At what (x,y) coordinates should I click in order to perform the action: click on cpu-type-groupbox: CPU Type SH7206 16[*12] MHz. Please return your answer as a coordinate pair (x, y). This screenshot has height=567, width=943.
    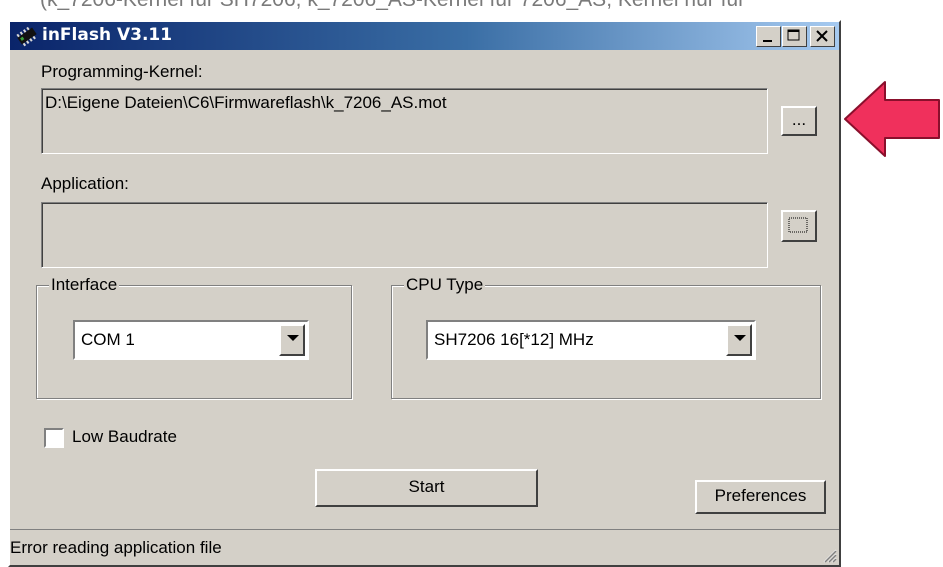
    Looking at the image, I should click on (606, 337).